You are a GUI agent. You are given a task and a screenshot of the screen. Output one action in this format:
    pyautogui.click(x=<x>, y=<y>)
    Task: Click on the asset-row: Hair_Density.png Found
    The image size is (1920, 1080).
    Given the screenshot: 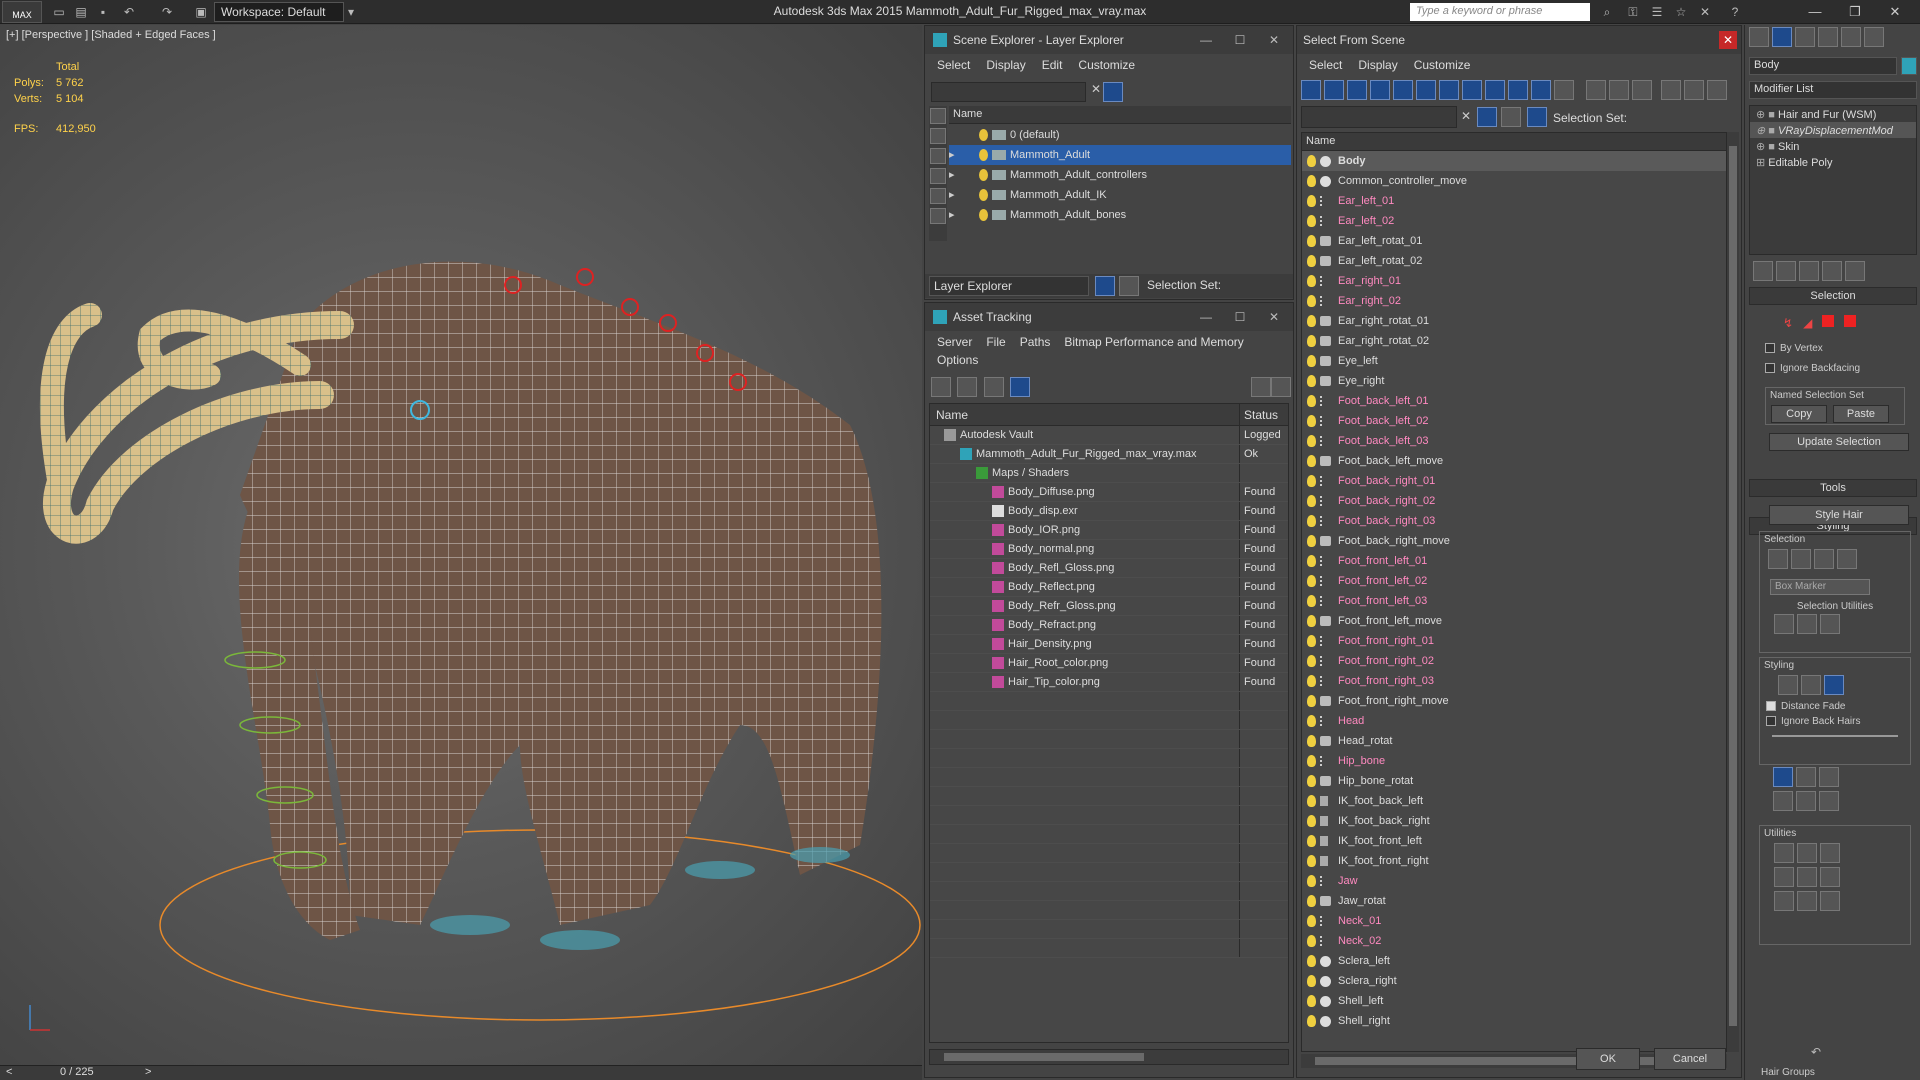 What is the action you would take?
    pyautogui.click(x=1109, y=644)
    